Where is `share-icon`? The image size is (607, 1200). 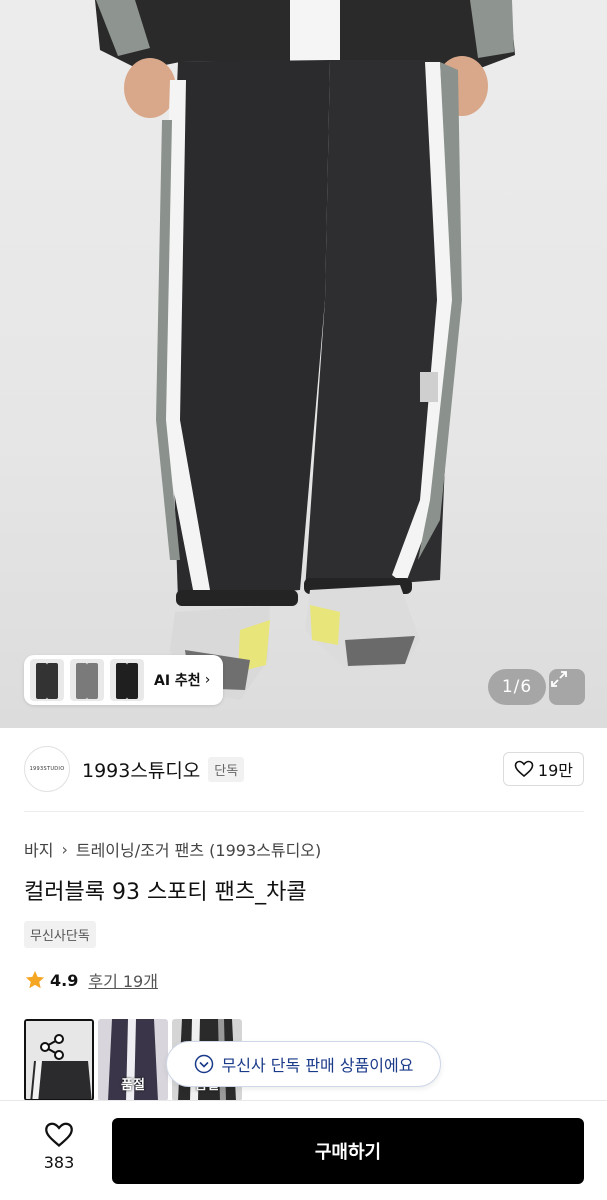
share-icon is located at coordinates (52, 1047).